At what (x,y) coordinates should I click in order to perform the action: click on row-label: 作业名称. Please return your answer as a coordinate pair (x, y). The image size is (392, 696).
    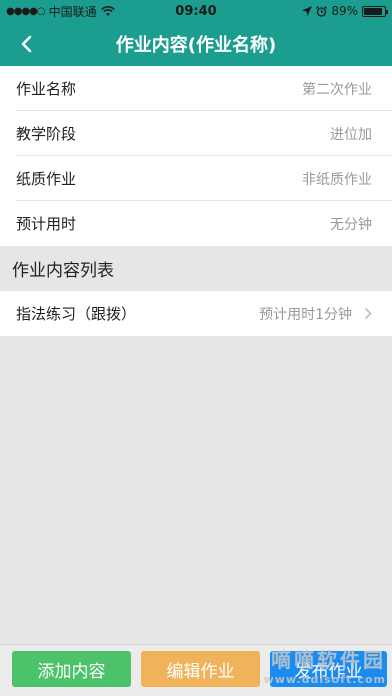
    Looking at the image, I should click on (46, 89).